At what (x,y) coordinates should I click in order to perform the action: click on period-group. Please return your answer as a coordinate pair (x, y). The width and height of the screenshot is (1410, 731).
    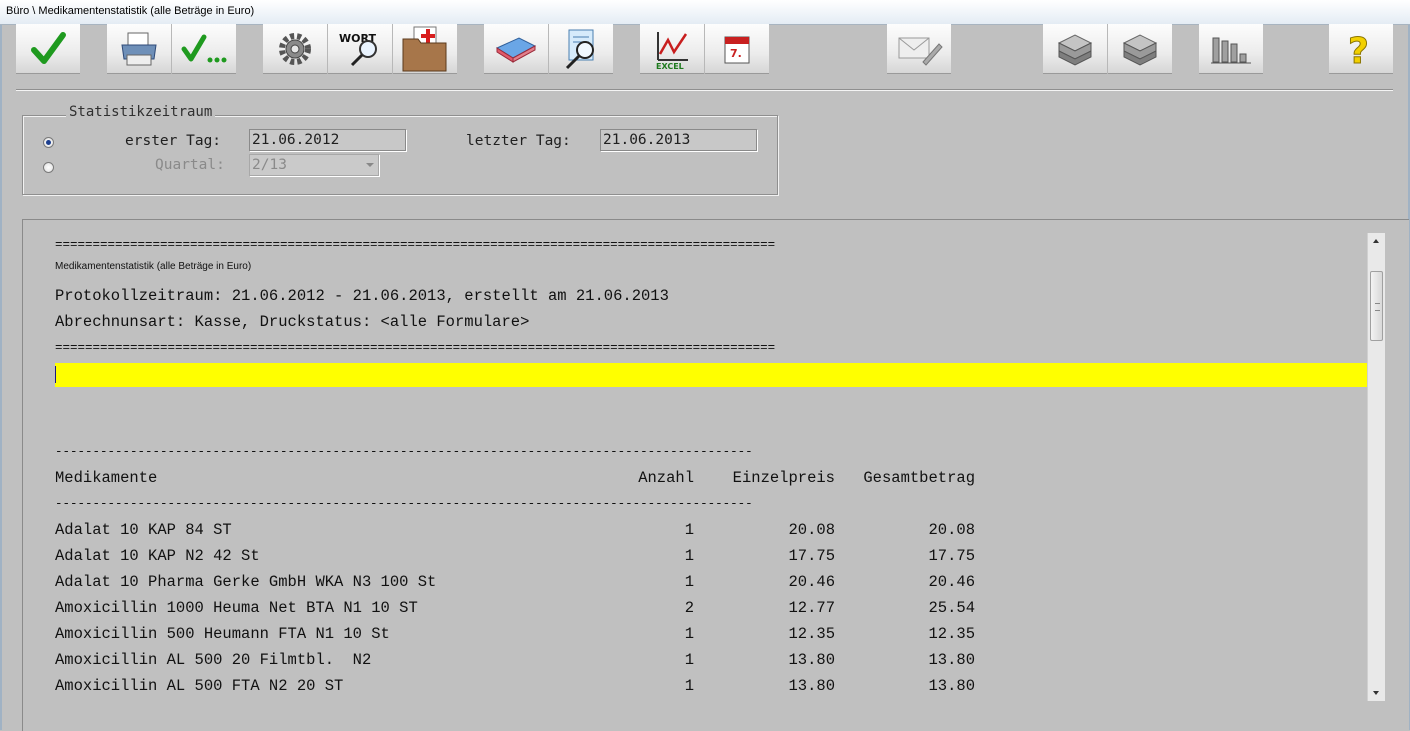
    Looking at the image, I should click on (400, 155).